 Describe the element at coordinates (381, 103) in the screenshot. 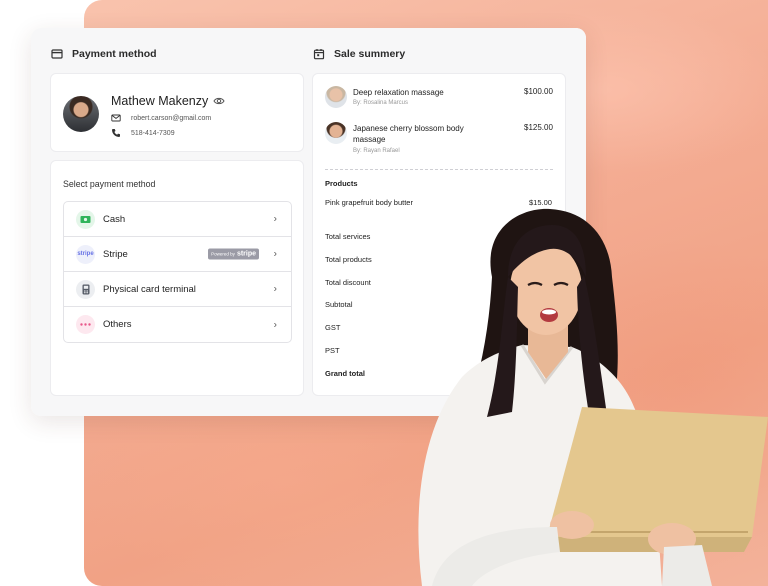

I see `service-provider: By: Rosalina Marcus` at that location.